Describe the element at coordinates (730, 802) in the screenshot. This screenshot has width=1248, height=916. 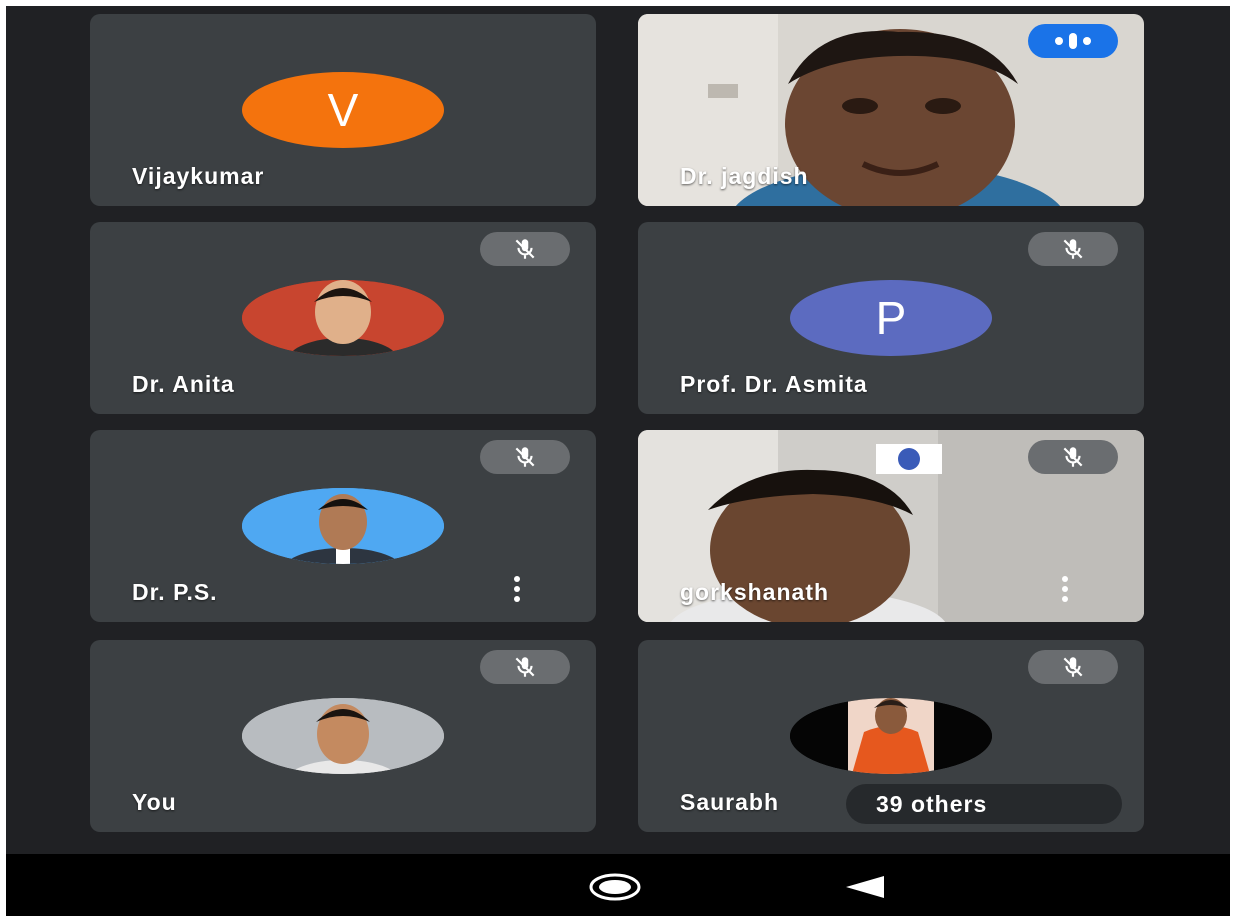
I see `participant-name: Saurabh` at that location.